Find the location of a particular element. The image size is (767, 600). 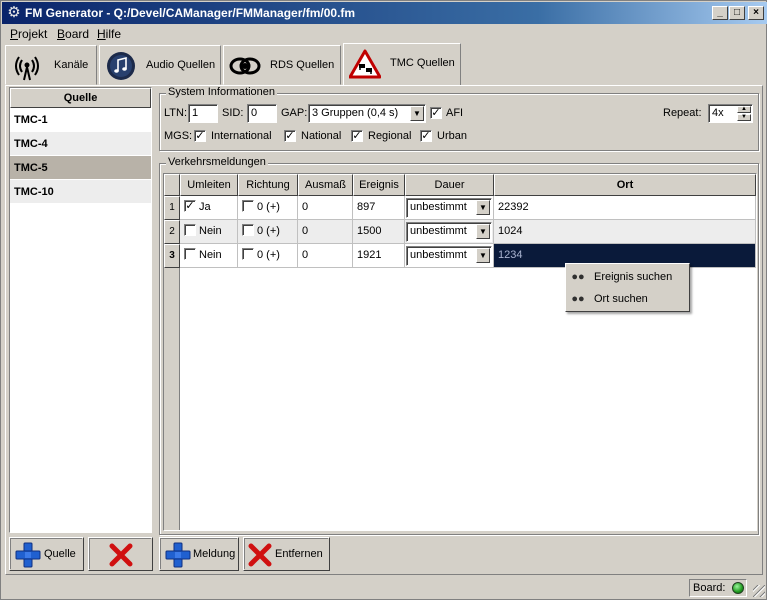

source-item: TMC-10 is located at coordinates (80, 192).